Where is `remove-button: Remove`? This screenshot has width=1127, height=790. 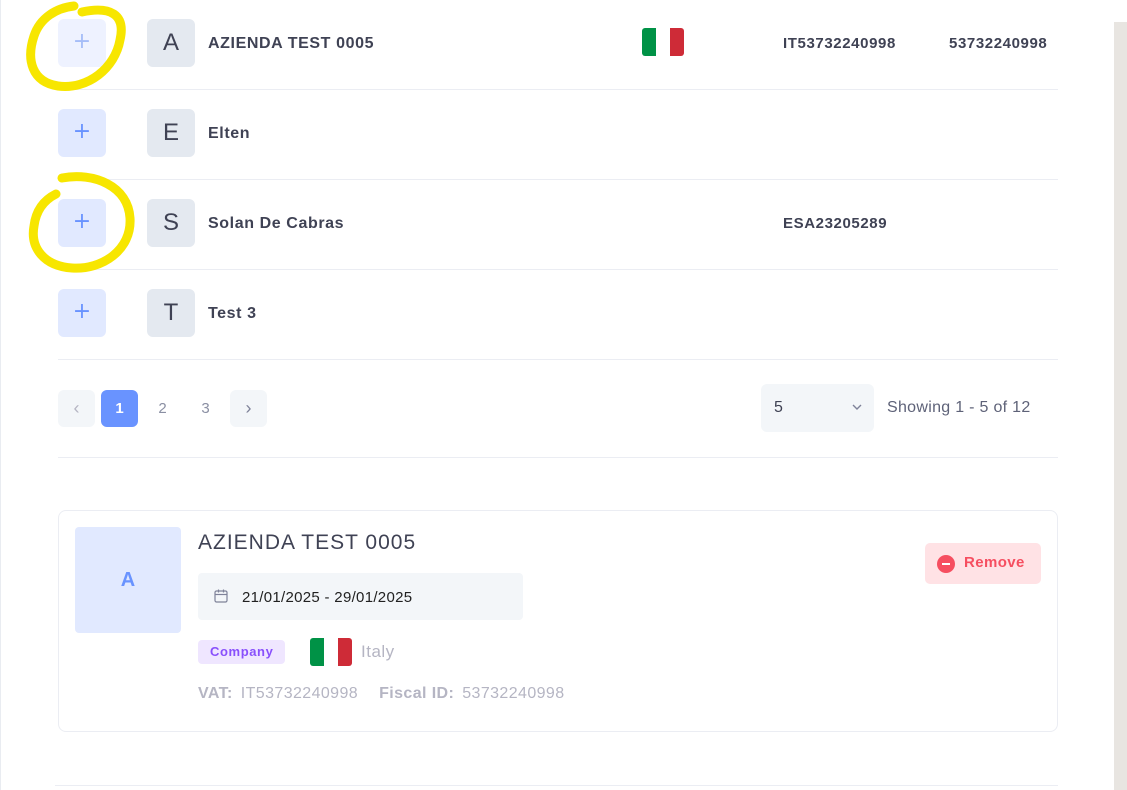 remove-button: Remove is located at coordinates (983, 563).